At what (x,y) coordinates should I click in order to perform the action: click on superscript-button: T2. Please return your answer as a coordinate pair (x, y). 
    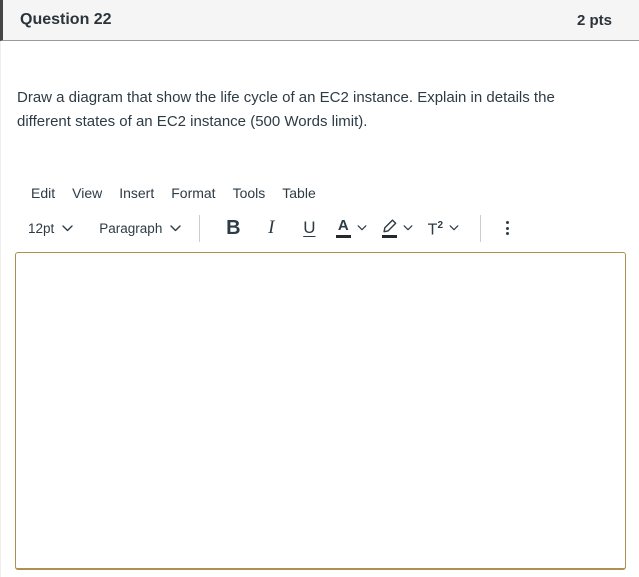
    Looking at the image, I should click on (443, 228).